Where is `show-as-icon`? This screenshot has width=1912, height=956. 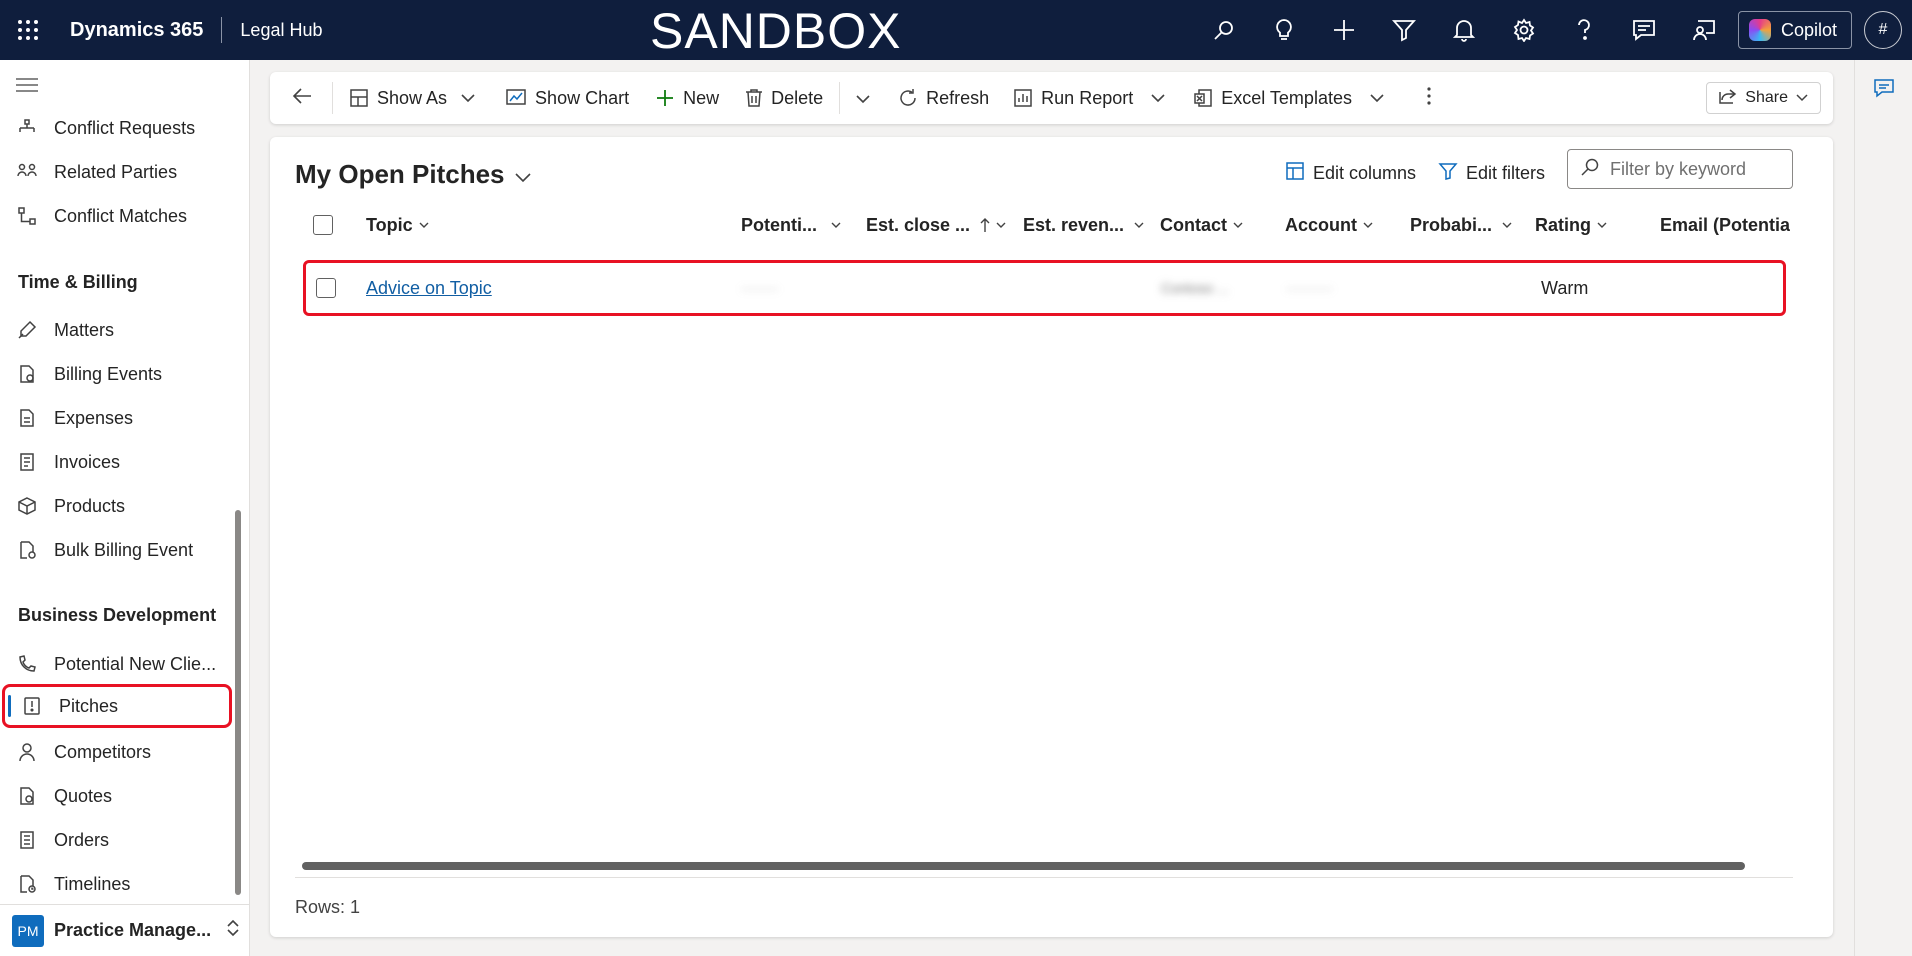
show-as-icon is located at coordinates (359, 98).